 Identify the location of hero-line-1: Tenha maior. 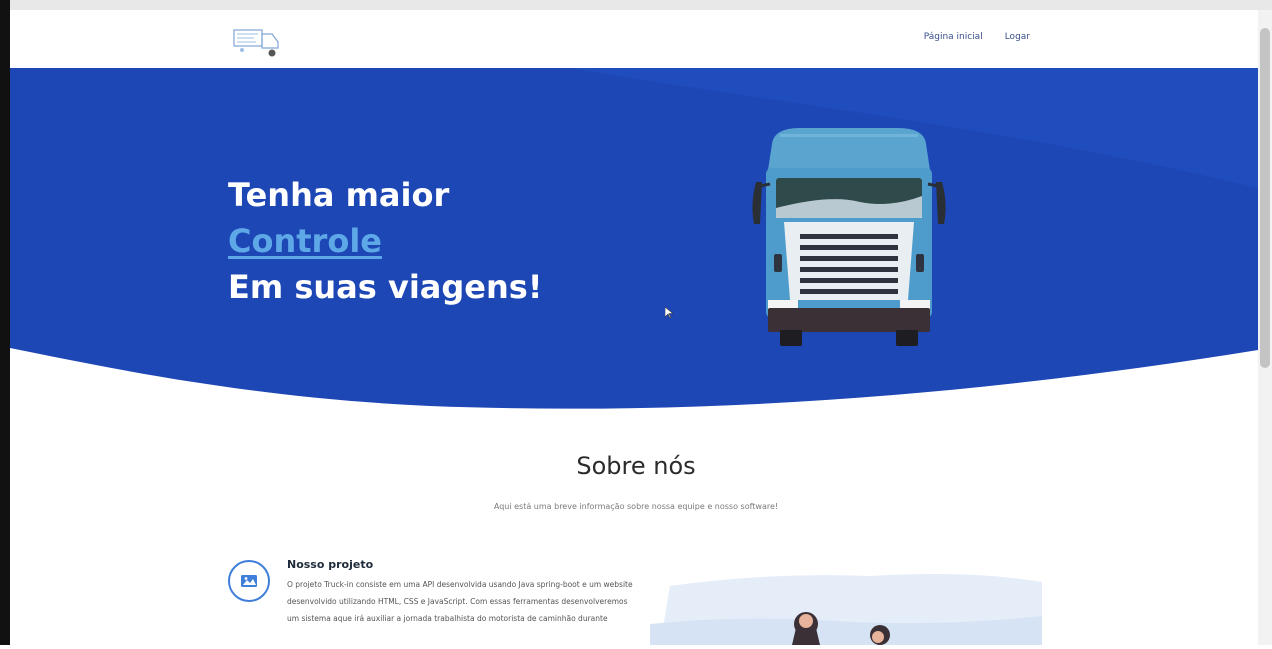
(339, 195).